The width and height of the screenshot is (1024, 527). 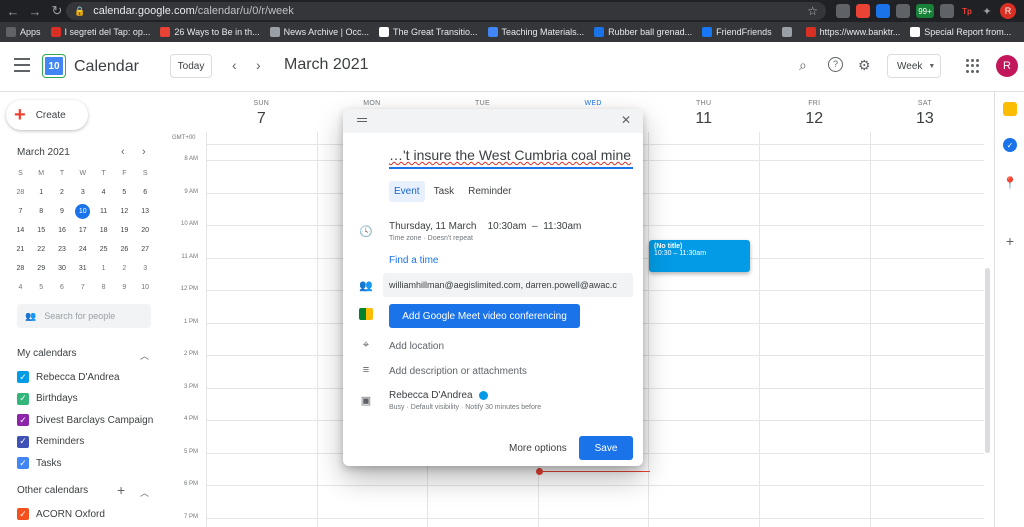 I want to click on view-selector: Week ▼, so click(x=914, y=66).